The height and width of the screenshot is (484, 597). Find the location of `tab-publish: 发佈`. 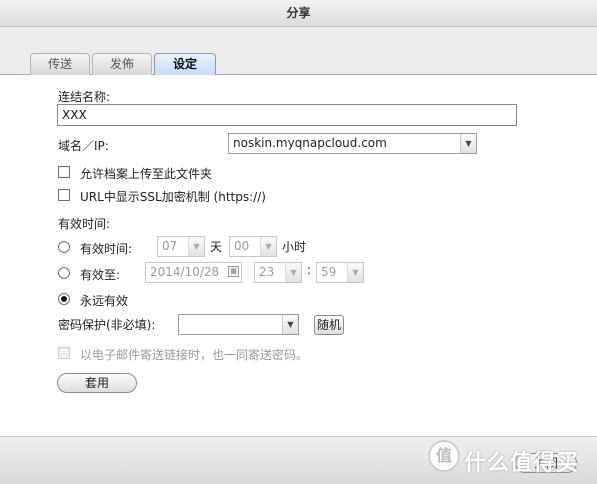

tab-publish: 发佈 is located at coordinates (122, 64).